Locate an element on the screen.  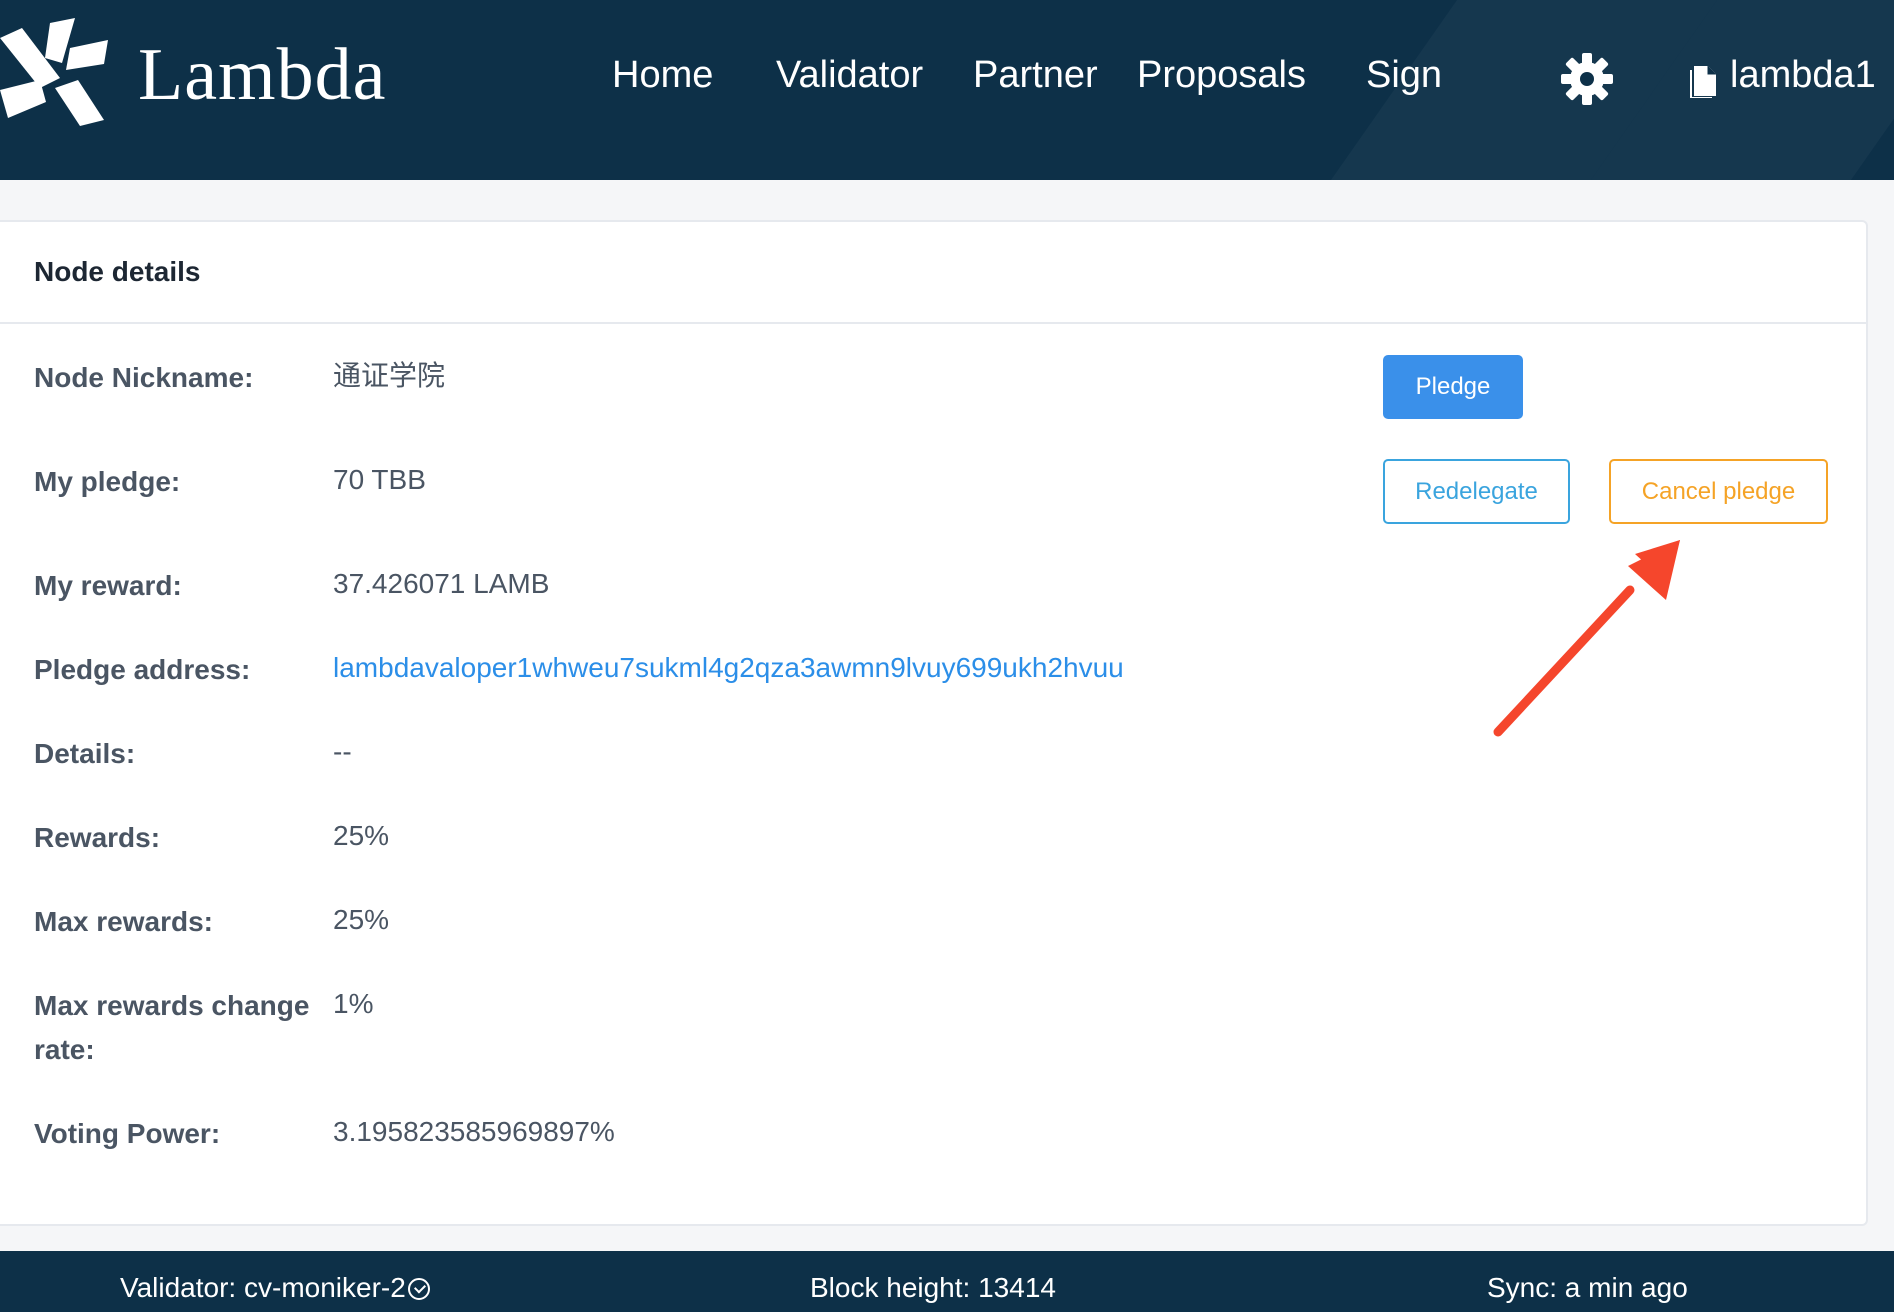
label-node-nickname: Node Nickname: is located at coordinates (144, 377).